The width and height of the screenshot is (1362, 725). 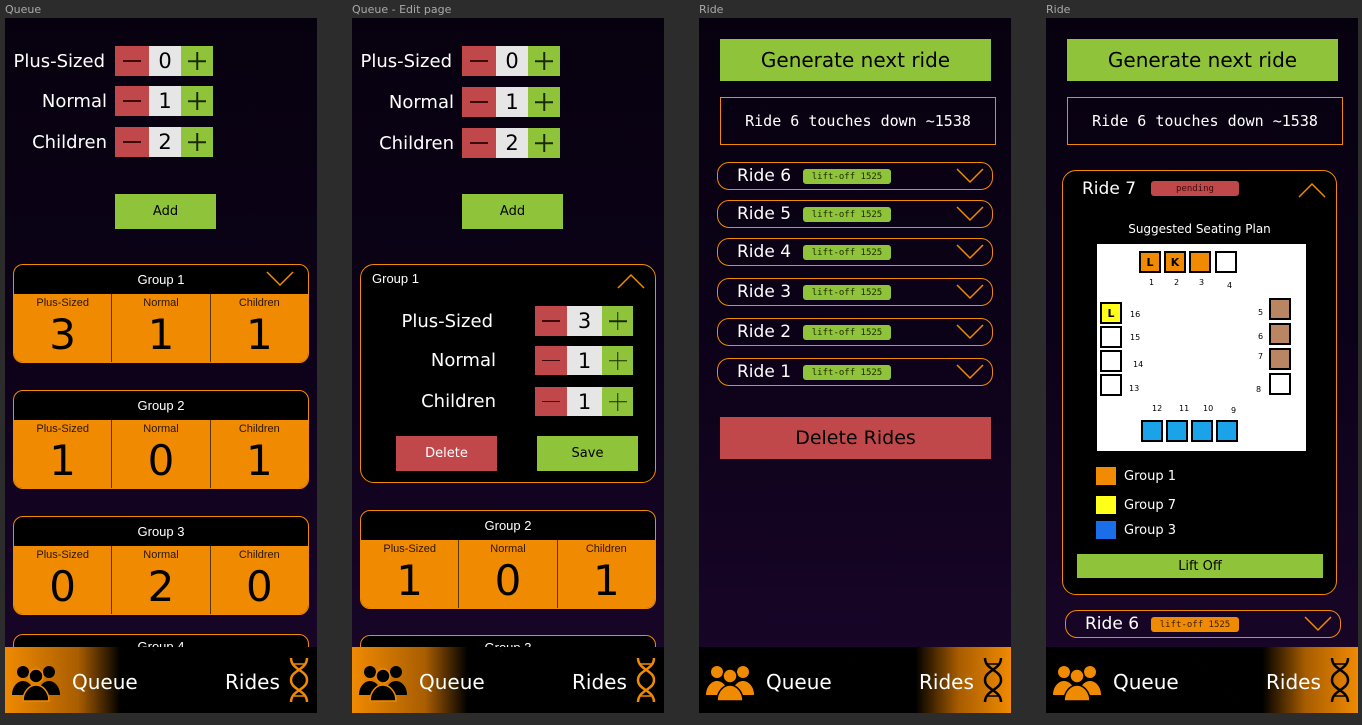 I want to click on count-value: 0, so click(x=512, y=61).